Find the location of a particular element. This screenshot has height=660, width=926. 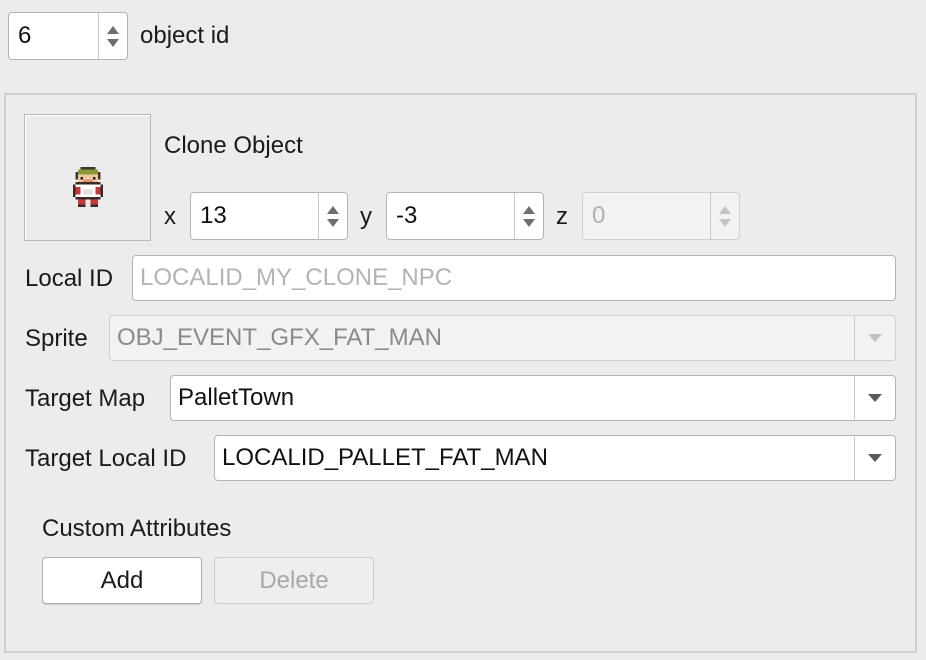

z-coordinate-spinbox: 0 is located at coordinates (661, 216).